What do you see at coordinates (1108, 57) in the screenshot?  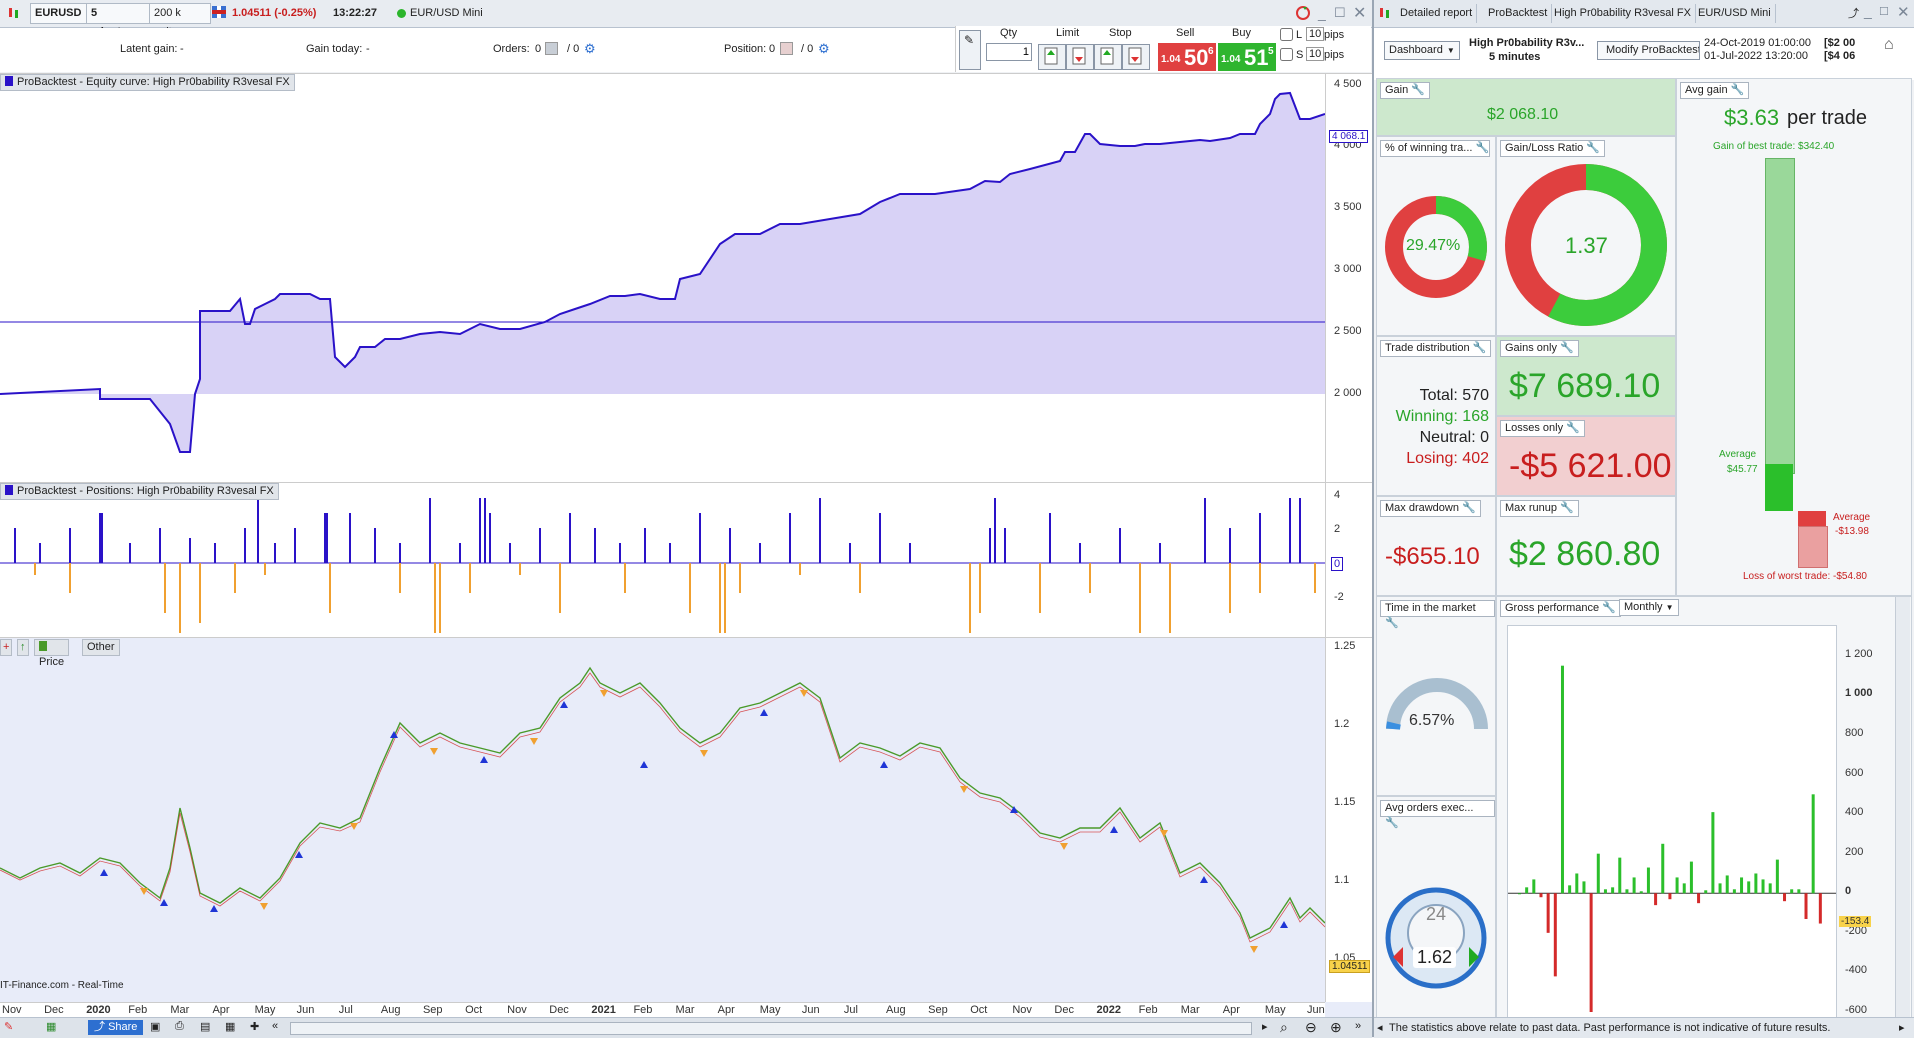 I see `stop-buy-button` at bounding box center [1108, 57].